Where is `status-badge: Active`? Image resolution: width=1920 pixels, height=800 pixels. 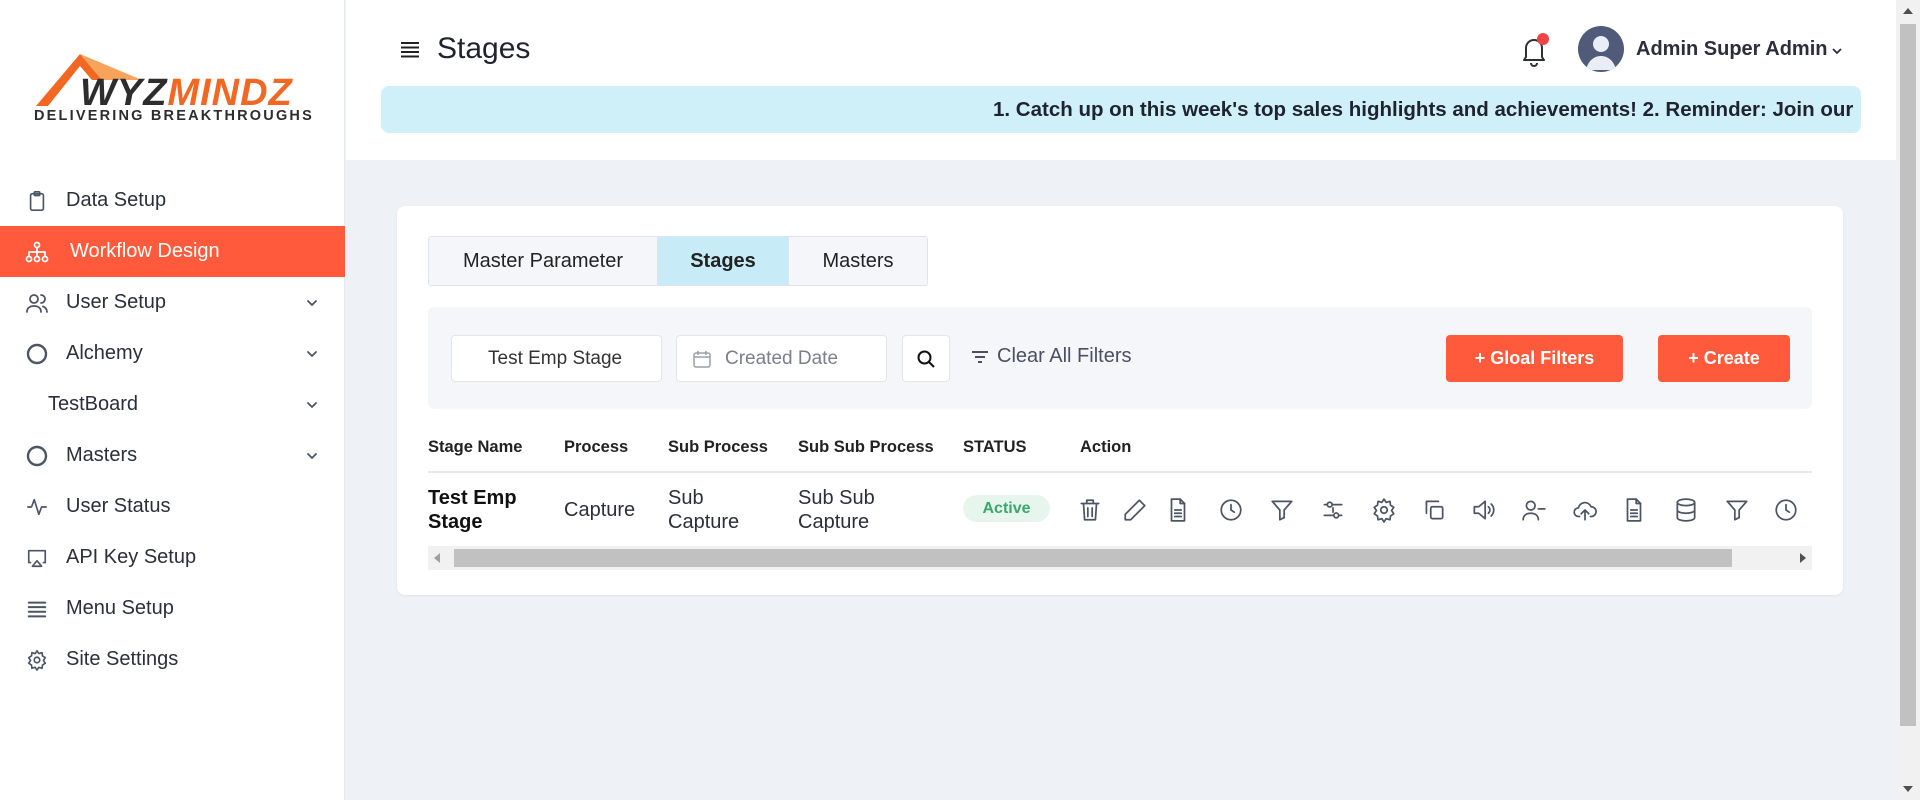 status-badge: Active is located at coordinates (1006, 508).